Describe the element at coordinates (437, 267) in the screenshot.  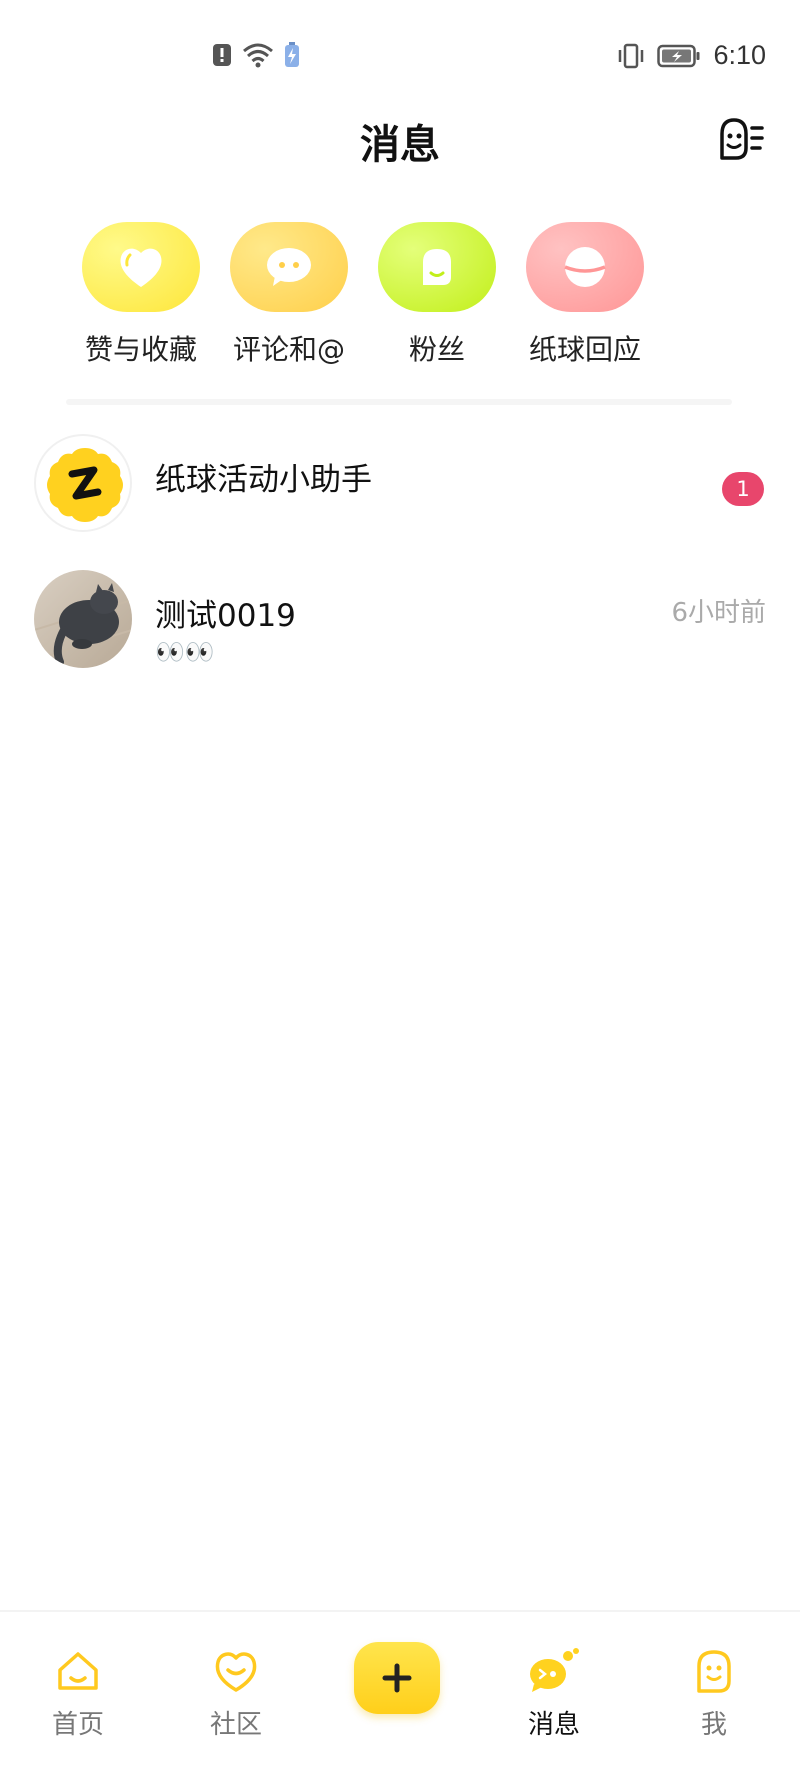
I see `fan-icon` at that location.